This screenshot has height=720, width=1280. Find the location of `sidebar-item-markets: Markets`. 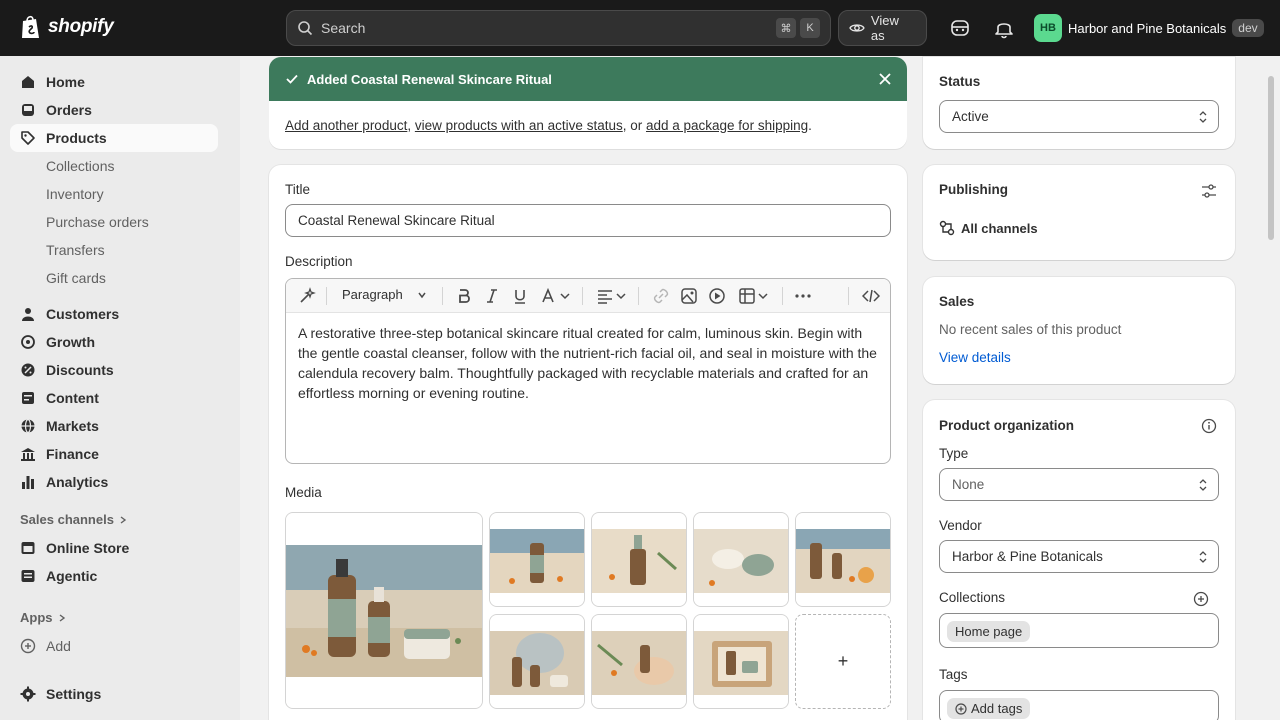

sidebar-item-markets: Markets is located at coordinates (114, 426).